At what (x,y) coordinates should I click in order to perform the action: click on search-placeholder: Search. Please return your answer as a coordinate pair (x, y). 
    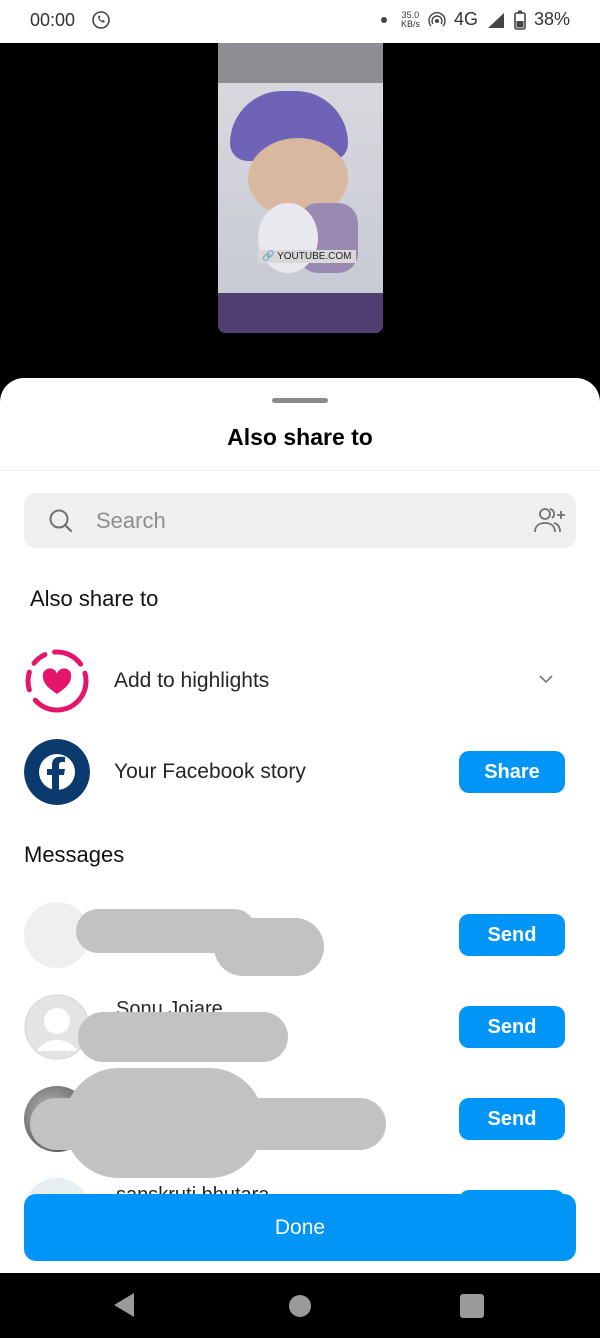
    Looking at the image, I should click on (131, 520).